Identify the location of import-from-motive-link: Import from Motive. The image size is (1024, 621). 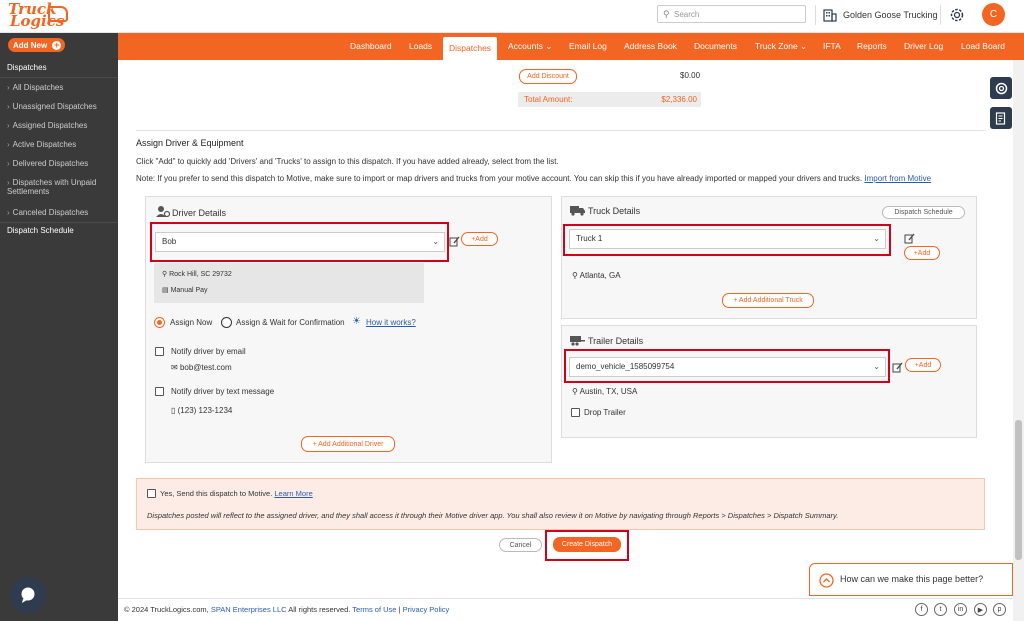
(897, 178).